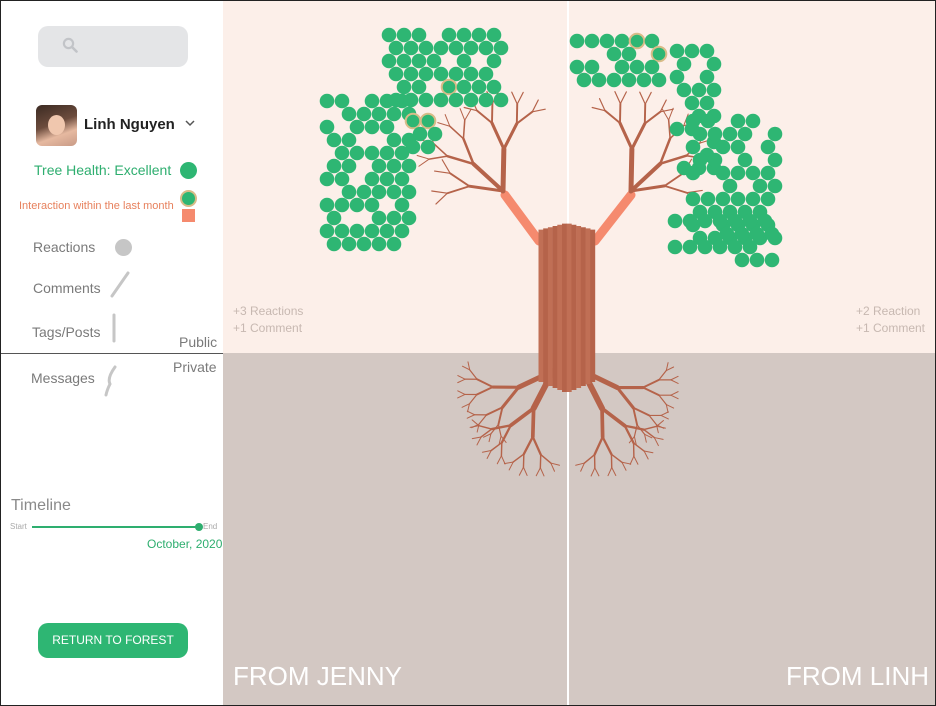  Describe the element at coordinates (199, 527) in the screenshot. I see `timeline-handle` at that location.